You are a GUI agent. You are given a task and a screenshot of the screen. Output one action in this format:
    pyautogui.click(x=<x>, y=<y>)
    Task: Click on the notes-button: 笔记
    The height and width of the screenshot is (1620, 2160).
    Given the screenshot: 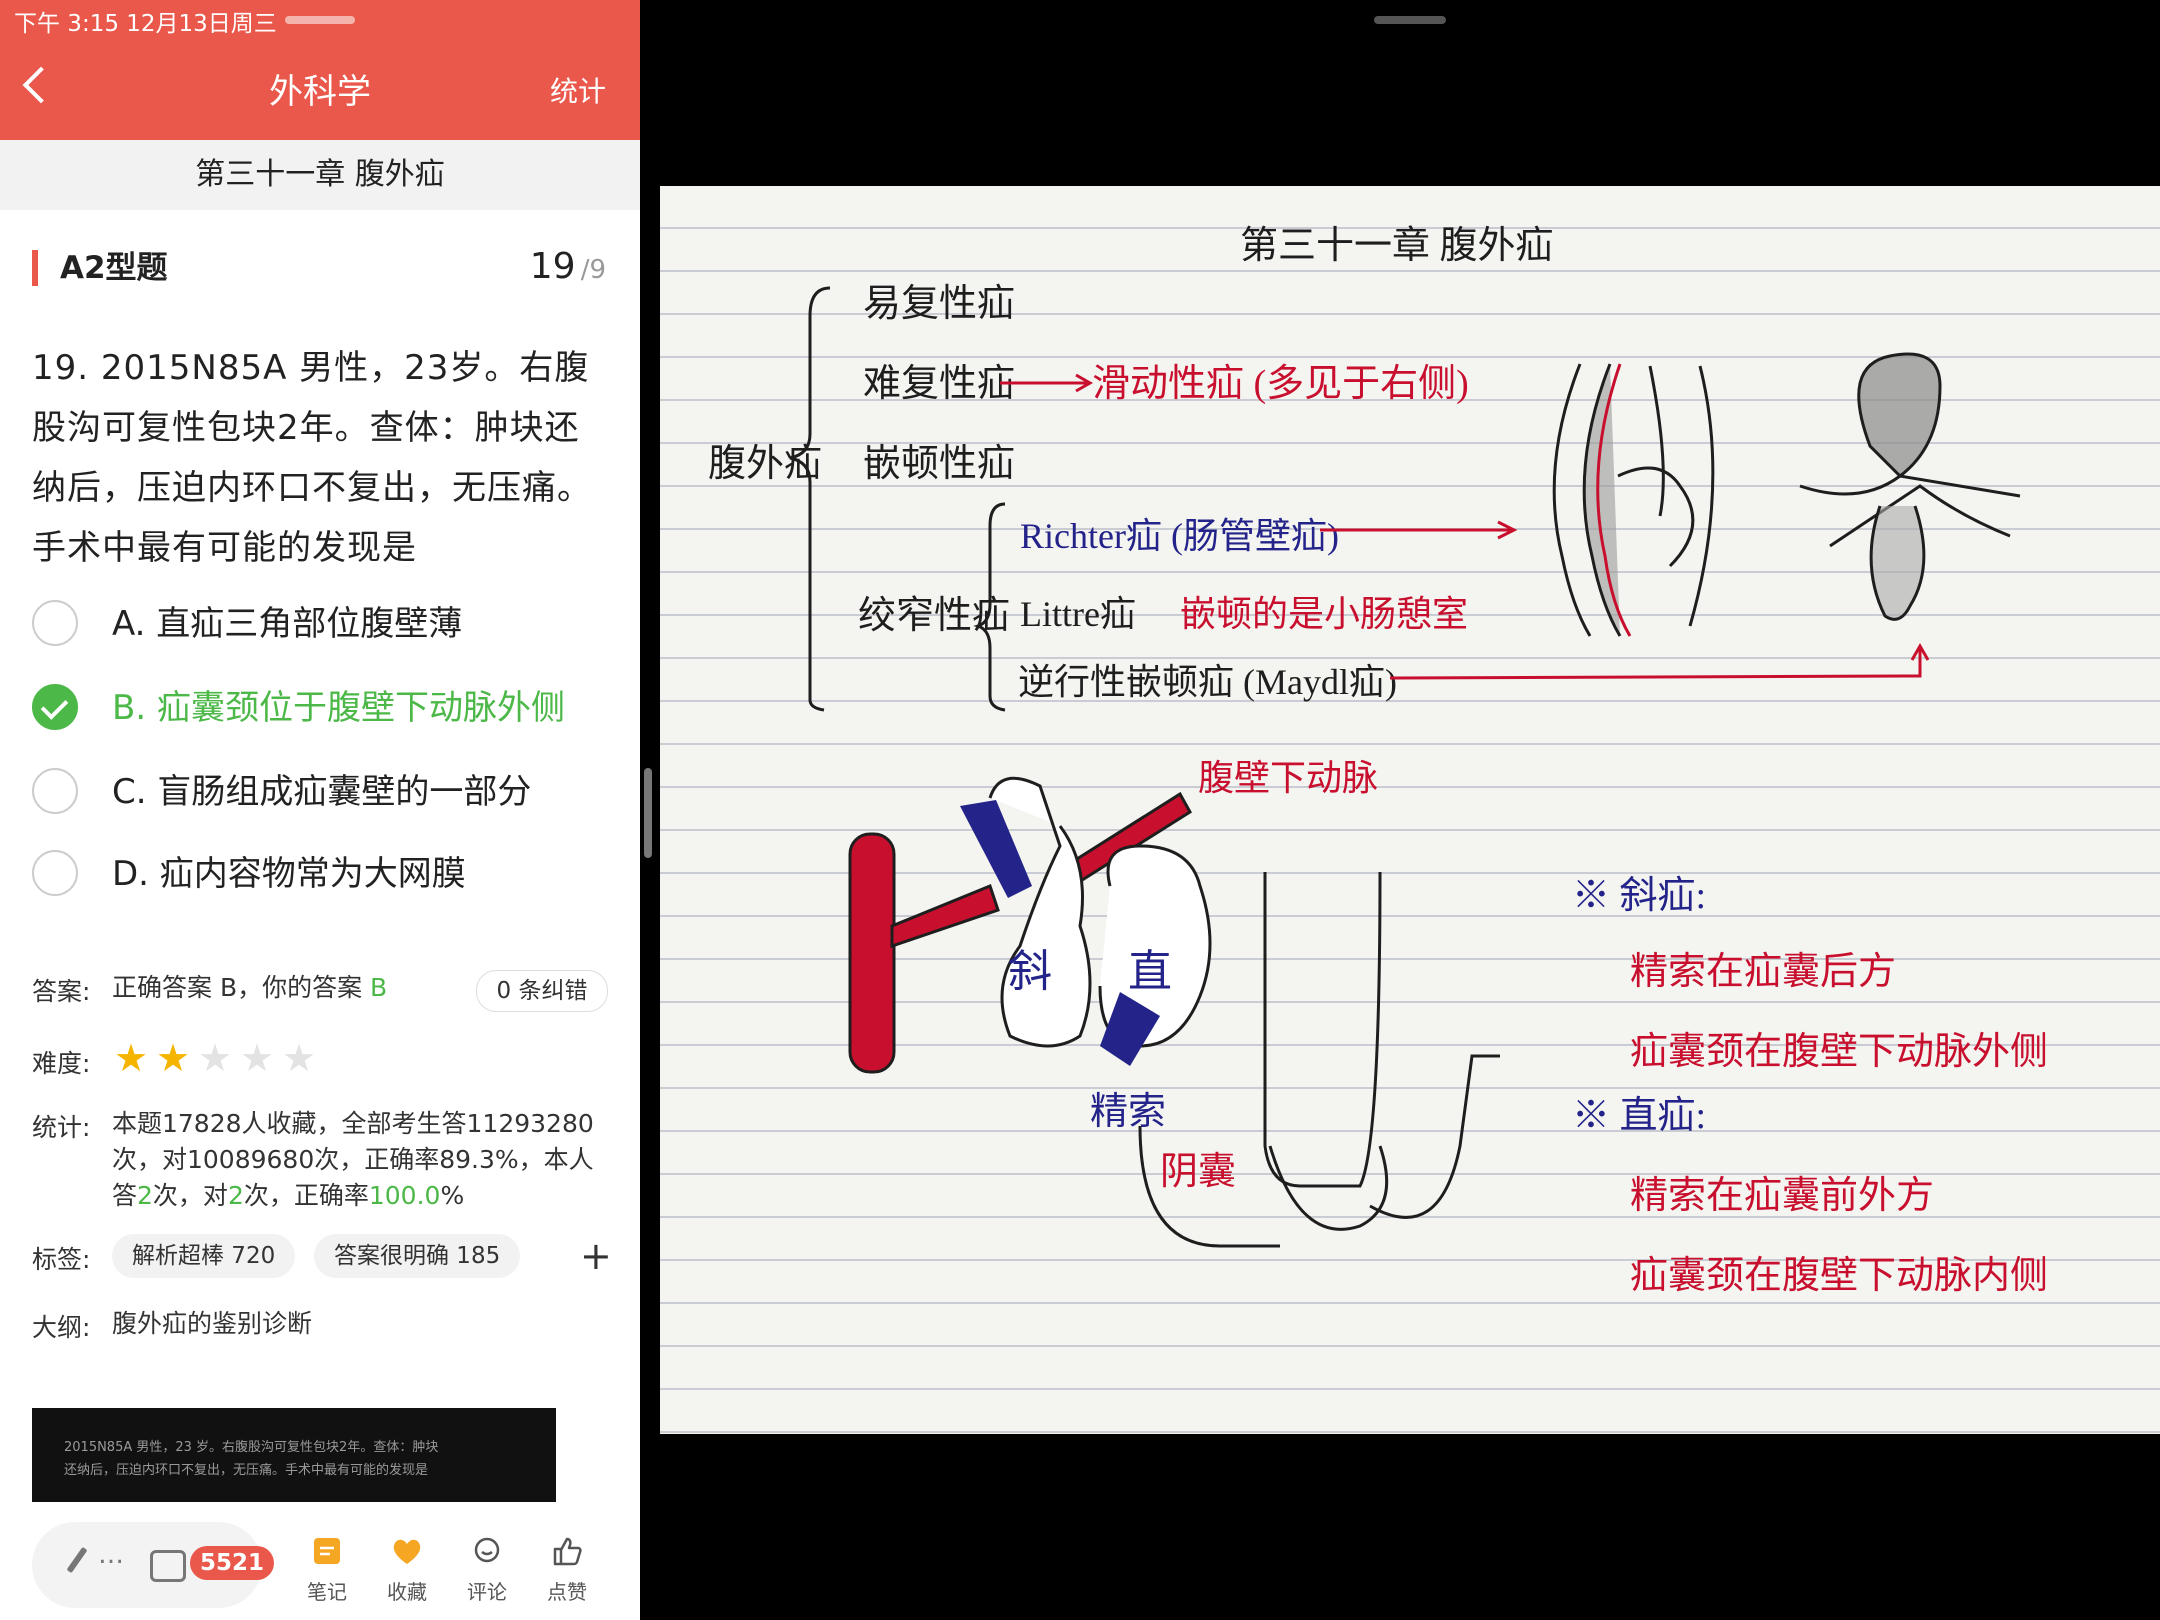 What is the action you would take?
    pyautogui.click(x=327, y=1570)
    